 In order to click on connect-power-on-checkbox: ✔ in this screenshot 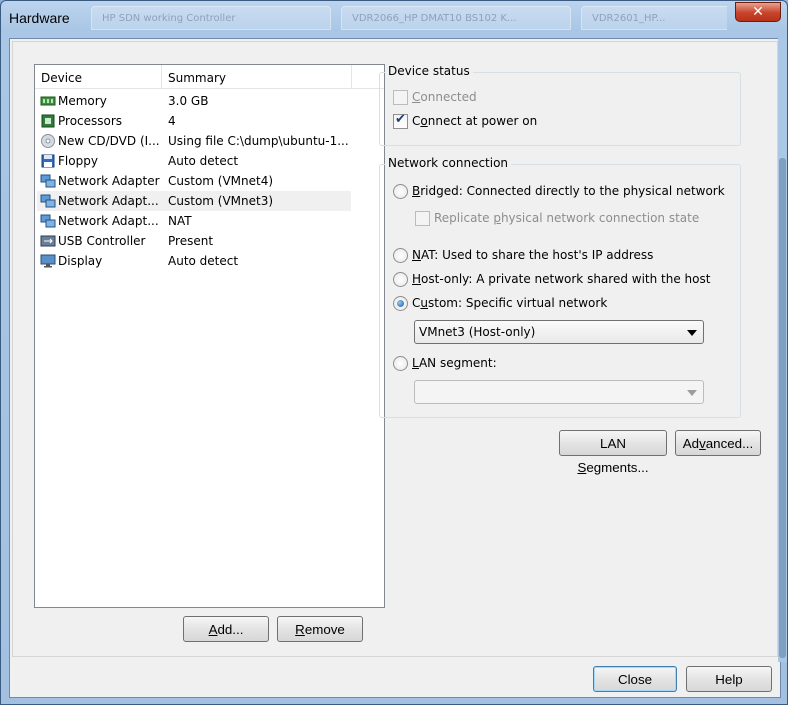, I will do `click(400, 120)`.